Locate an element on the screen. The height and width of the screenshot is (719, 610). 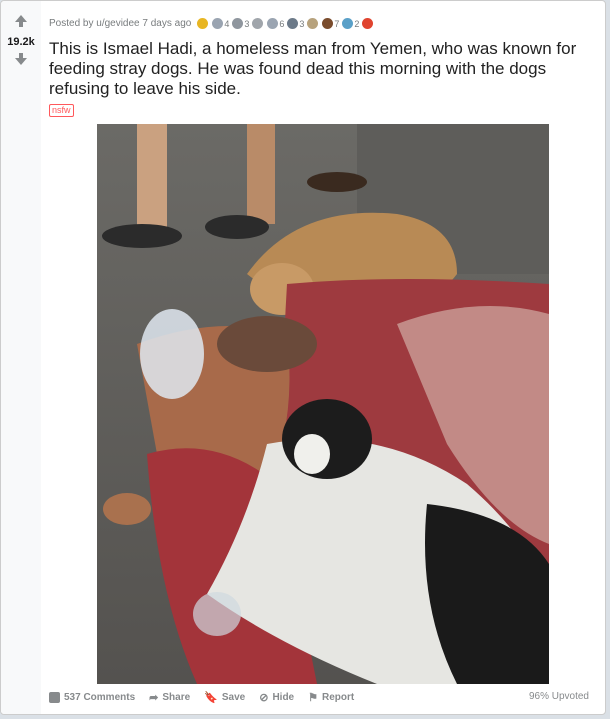
award-count: 6 is located at coordinates (282, 23).